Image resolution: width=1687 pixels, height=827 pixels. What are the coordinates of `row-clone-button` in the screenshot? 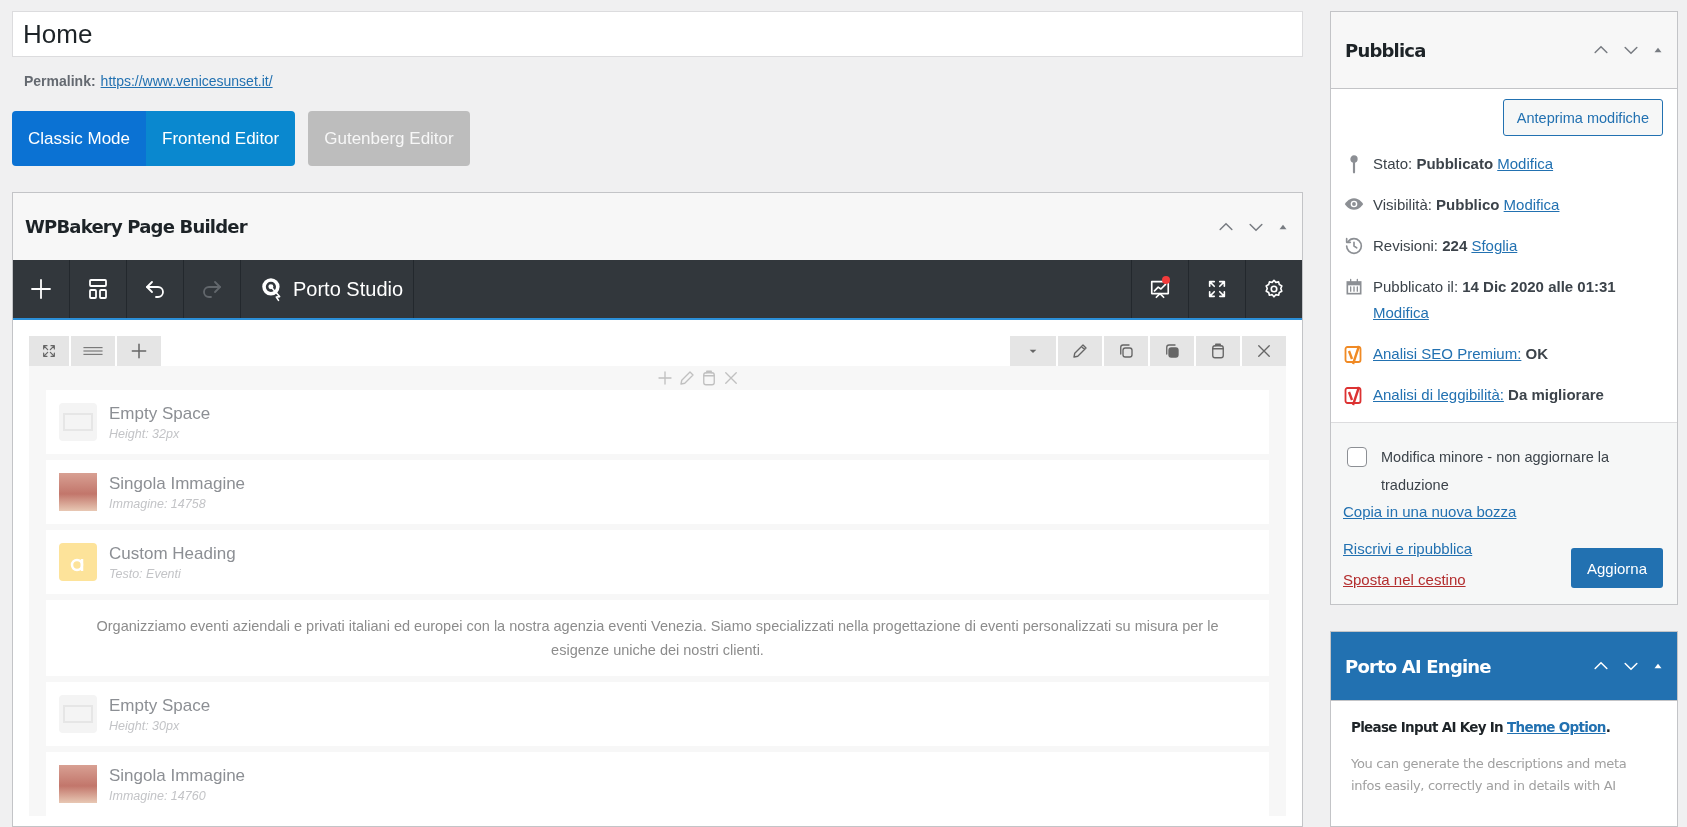 It's located at (1172, 351).